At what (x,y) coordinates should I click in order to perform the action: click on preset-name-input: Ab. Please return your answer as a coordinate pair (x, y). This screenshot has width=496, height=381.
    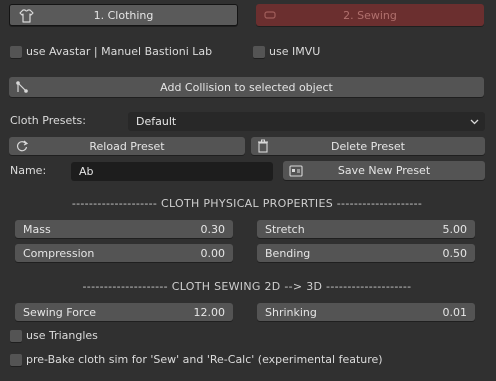
    Looking at the image, I should click on (172, 171).